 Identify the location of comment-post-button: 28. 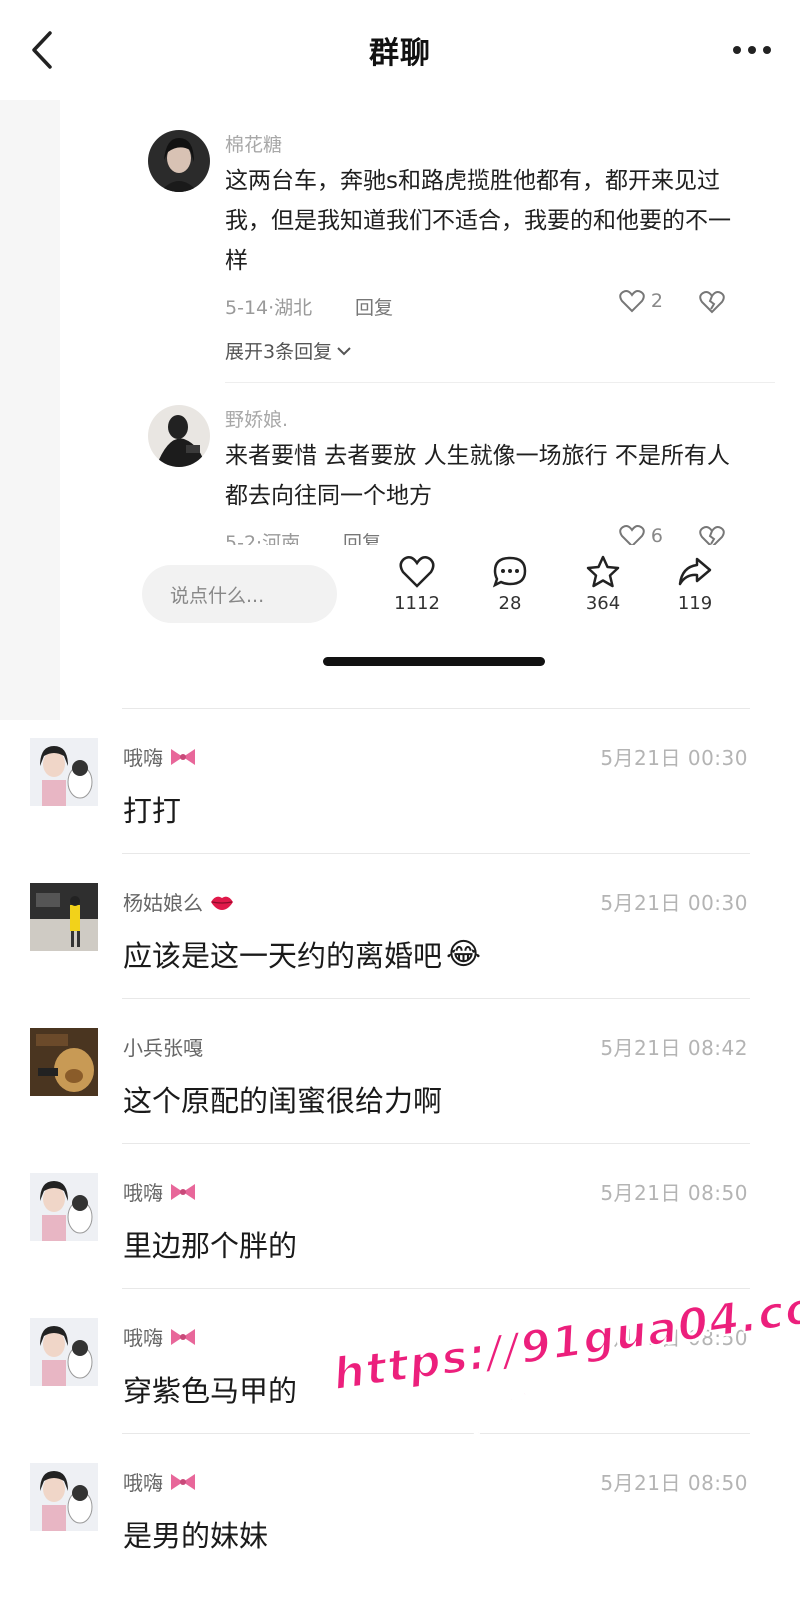
(510, 584).